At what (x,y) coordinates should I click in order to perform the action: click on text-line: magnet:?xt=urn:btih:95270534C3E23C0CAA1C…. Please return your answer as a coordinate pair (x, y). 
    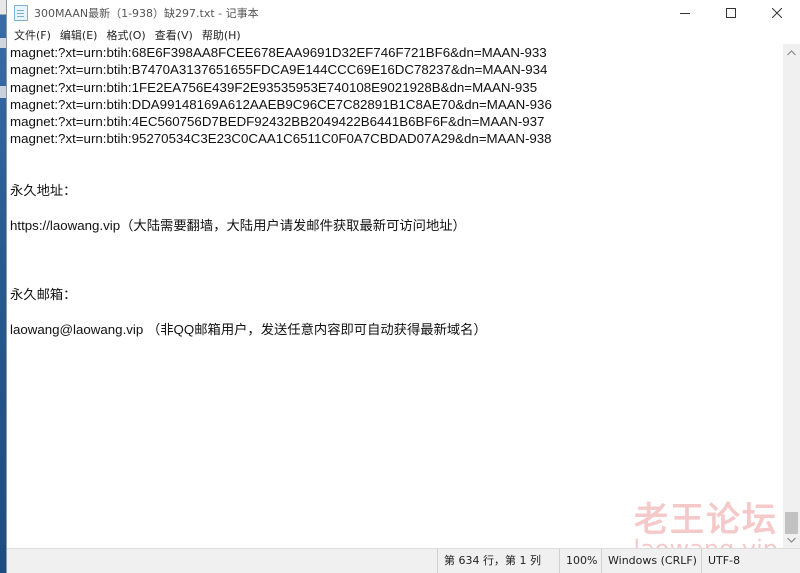
    Looking at the image, I should click on (395, 138).